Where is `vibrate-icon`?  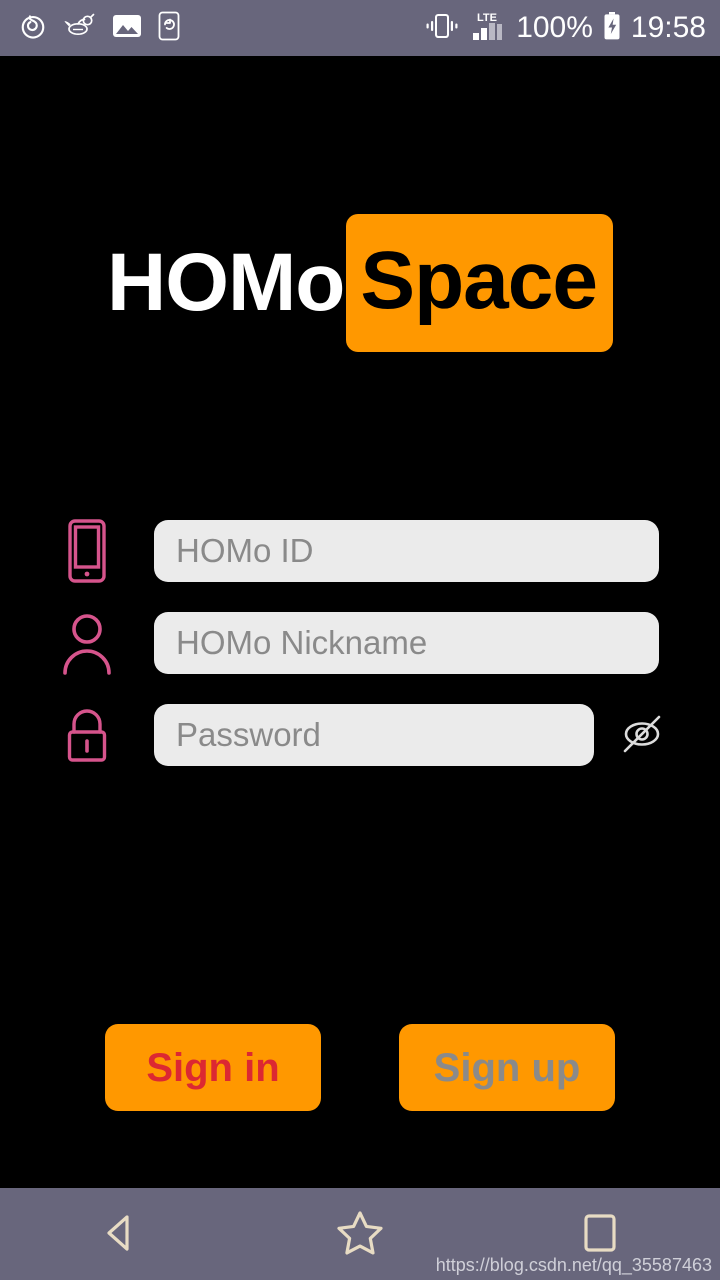
vibrate-icon is located at coordinates (442, 28).